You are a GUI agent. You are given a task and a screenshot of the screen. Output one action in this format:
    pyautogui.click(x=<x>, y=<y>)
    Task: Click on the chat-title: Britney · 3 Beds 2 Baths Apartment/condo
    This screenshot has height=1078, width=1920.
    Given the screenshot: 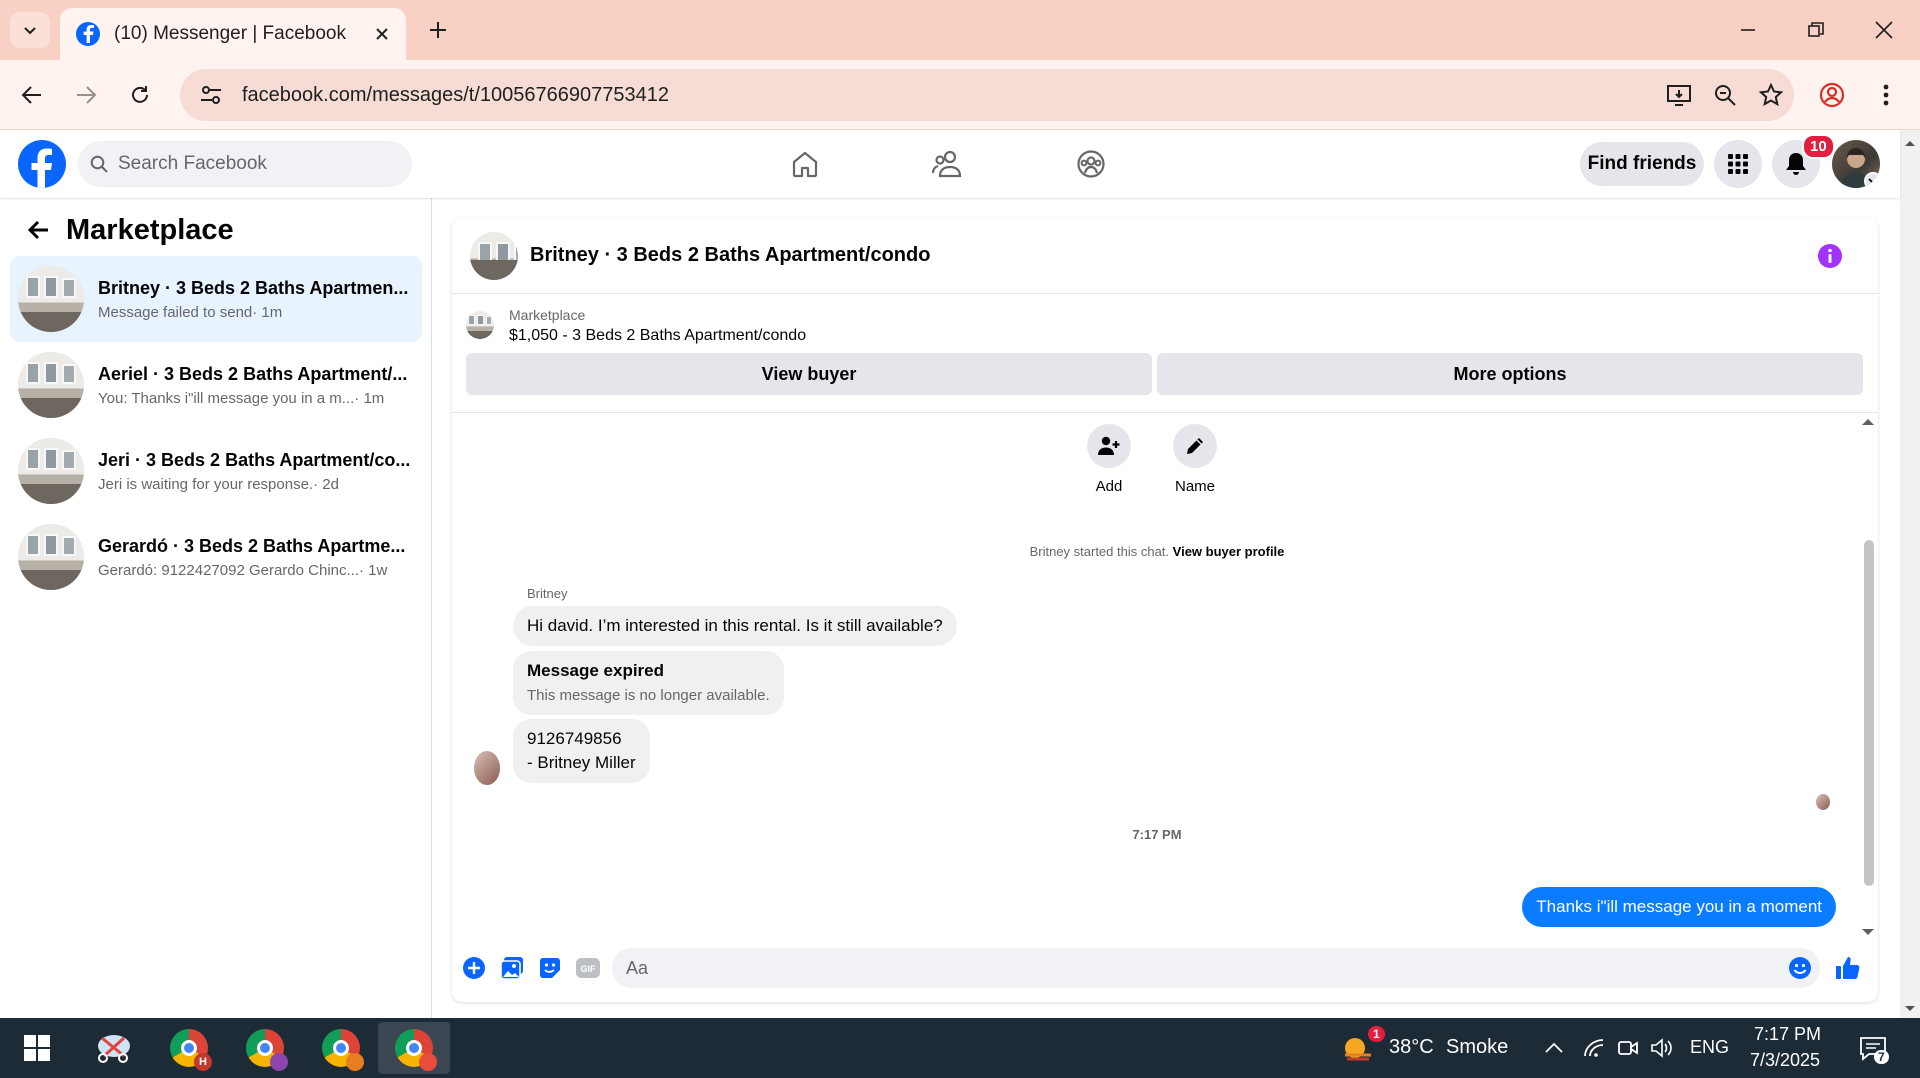 What is the action you would take?
    pyautogui.click(x=1171, y=255)
    